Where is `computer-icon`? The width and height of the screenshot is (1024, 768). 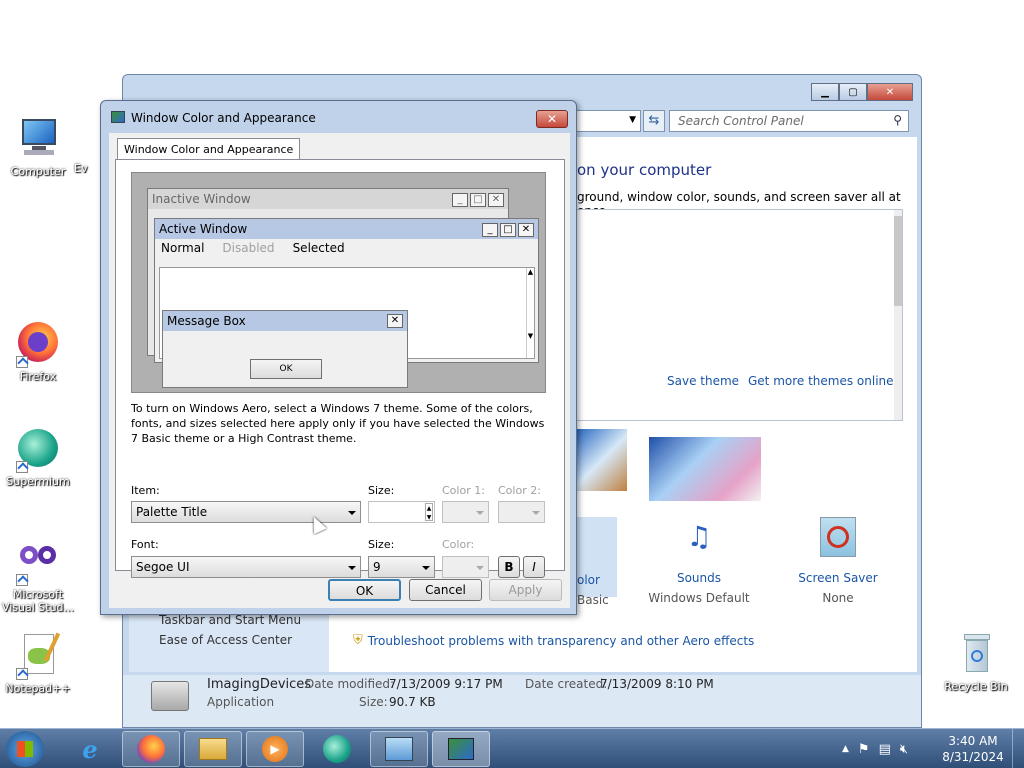
computer-icon is located at coordinates (38, 139).